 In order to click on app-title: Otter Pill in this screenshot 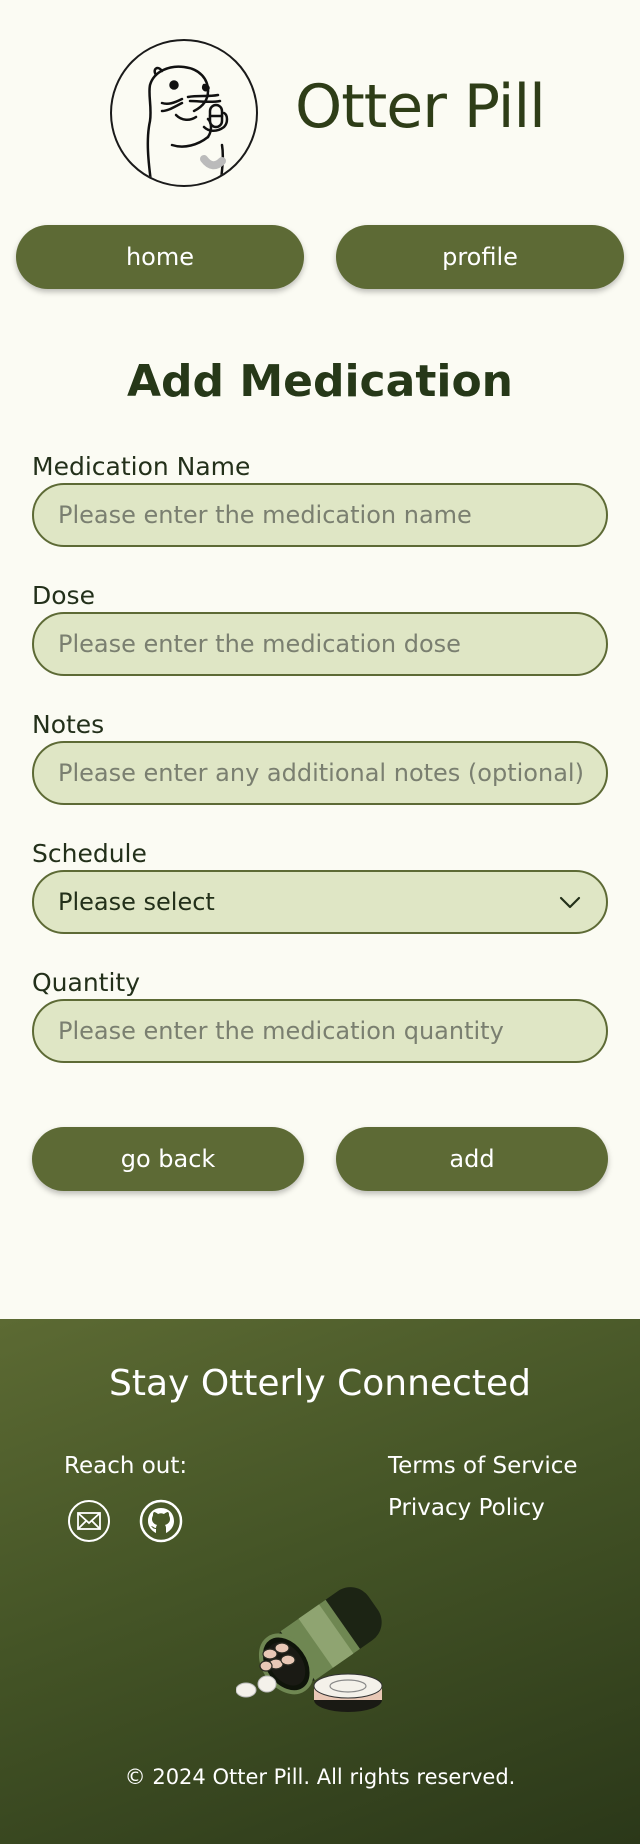, I will do `click(420, 107)`.